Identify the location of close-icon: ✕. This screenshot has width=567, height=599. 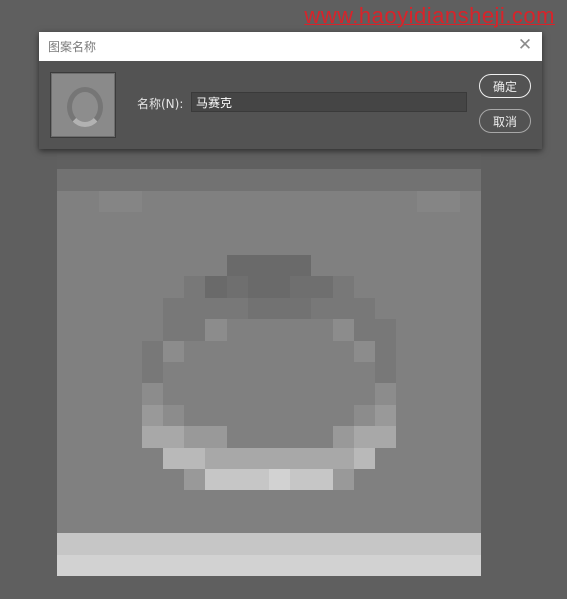
(525, 45).